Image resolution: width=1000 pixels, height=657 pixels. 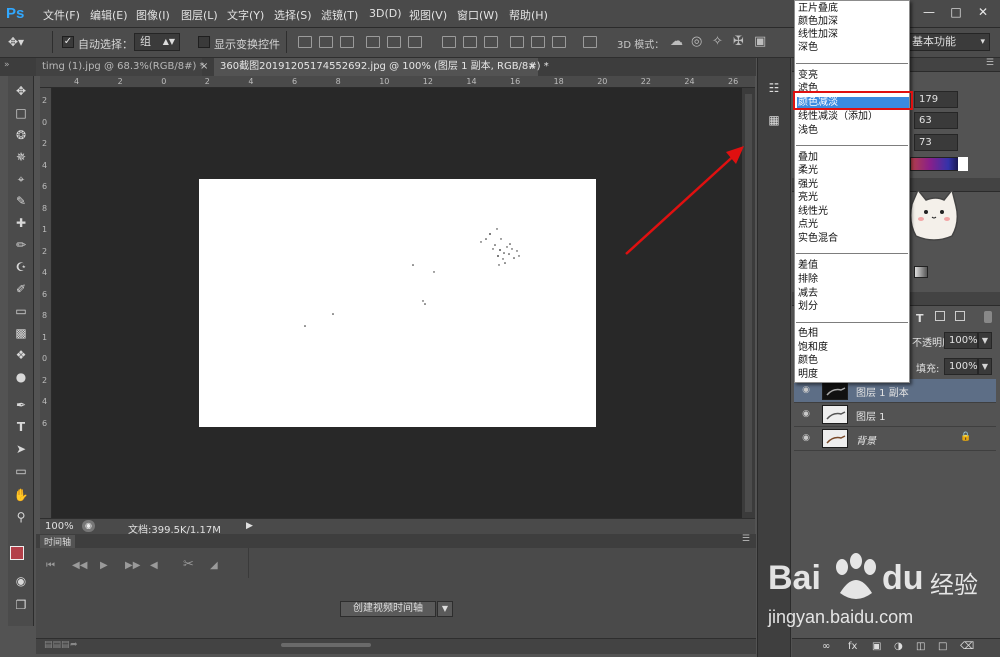 What do you see at coordinates (988, 317) in the screenshot?
I see `filter-toggle-icon` at bounding box center [988, 317].